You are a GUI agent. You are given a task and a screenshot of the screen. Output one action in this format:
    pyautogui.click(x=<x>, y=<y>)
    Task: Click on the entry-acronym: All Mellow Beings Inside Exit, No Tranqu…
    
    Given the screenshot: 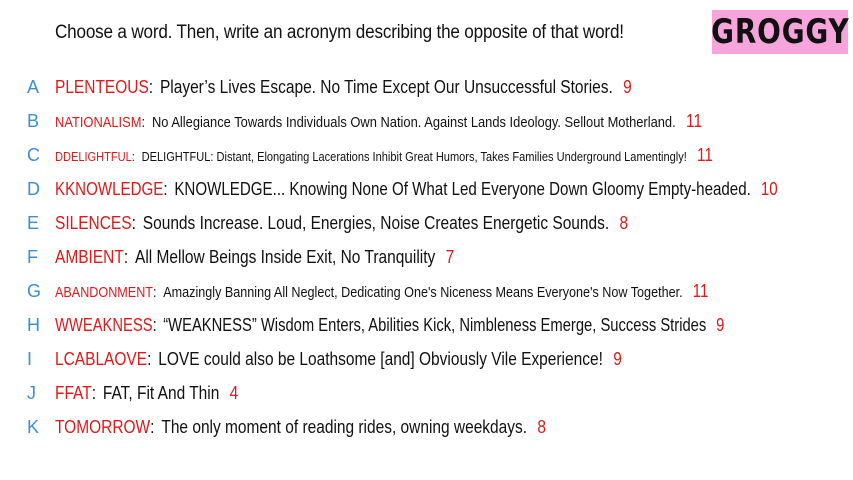 What is the action you would take?
    pyautogui.click(x=285, y=256)
    